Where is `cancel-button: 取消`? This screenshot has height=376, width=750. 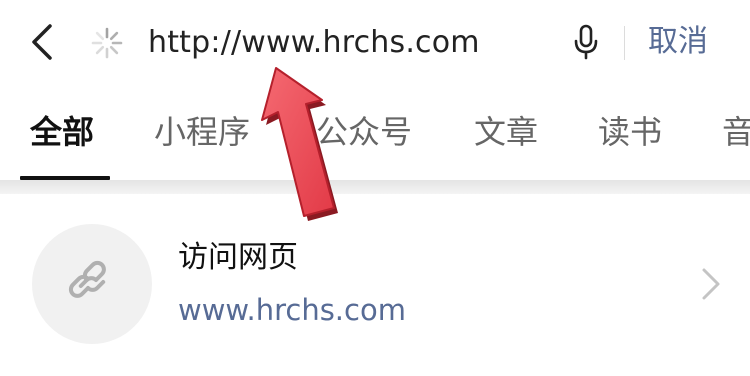 cancel-button: 取消 is located at coordinates (678, 42).